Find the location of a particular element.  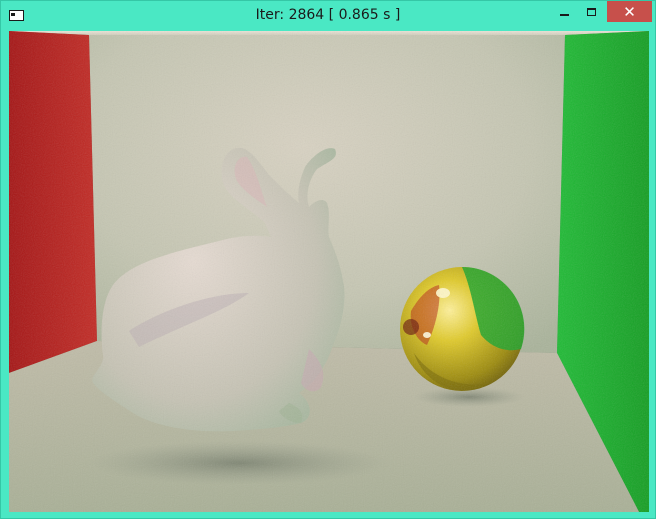

title-bar: Iter: 2864 [ 0.865 s ] ✕ is located at coordinates (328, 16).